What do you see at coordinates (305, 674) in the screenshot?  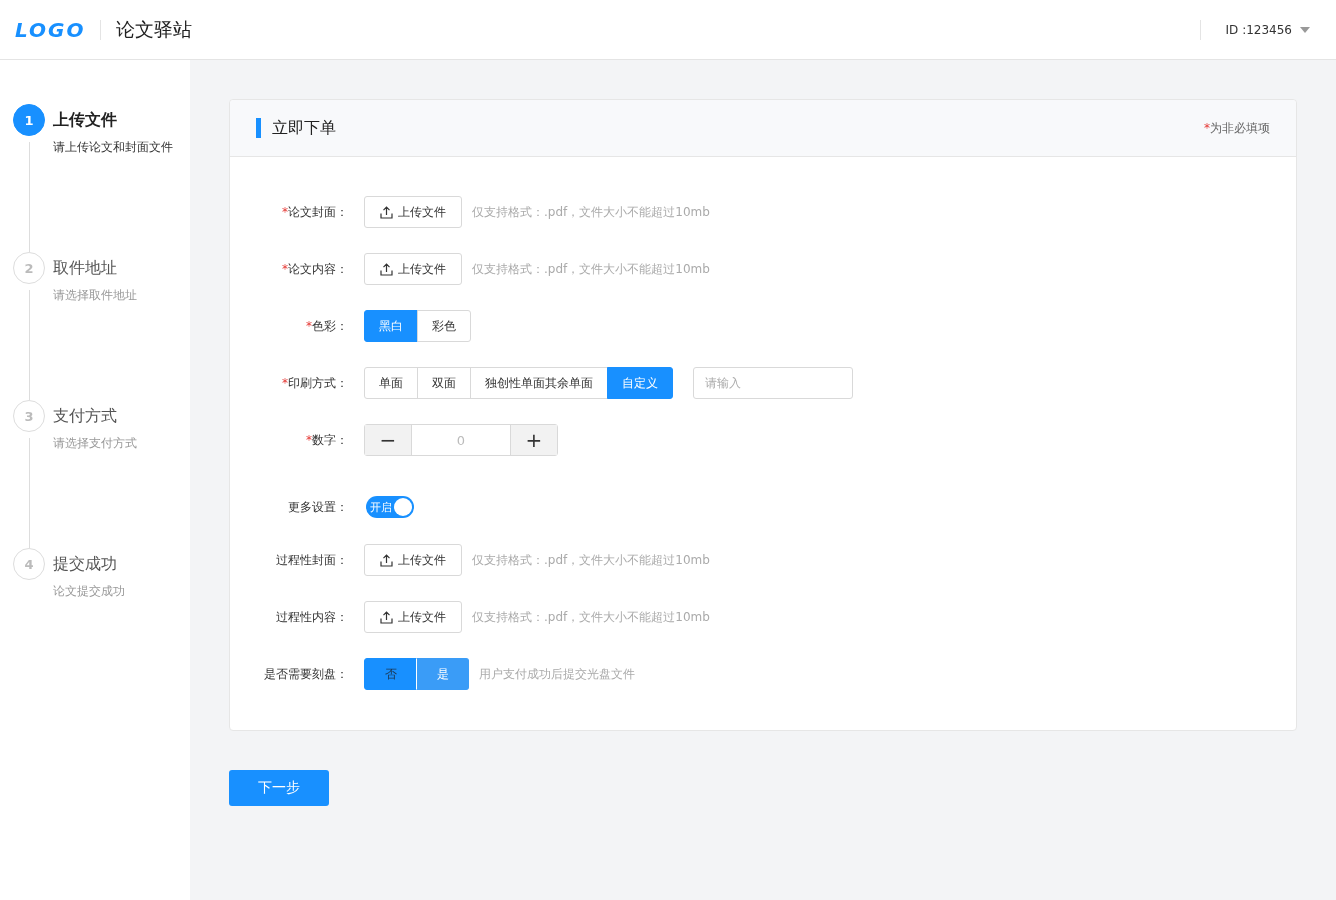 I see `field-label: 是否需要刻盘：` at bounding box center [305, 674].